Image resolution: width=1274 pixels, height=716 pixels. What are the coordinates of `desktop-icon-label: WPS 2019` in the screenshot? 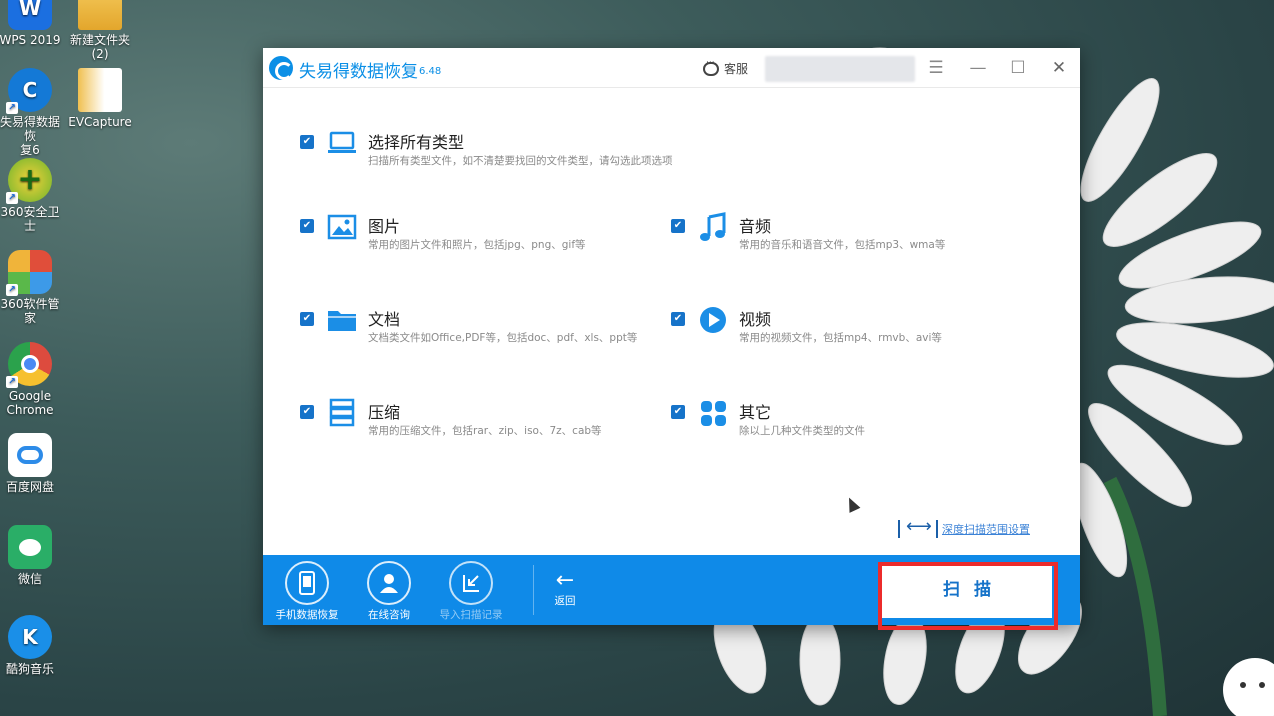 It's located at (30, 40).